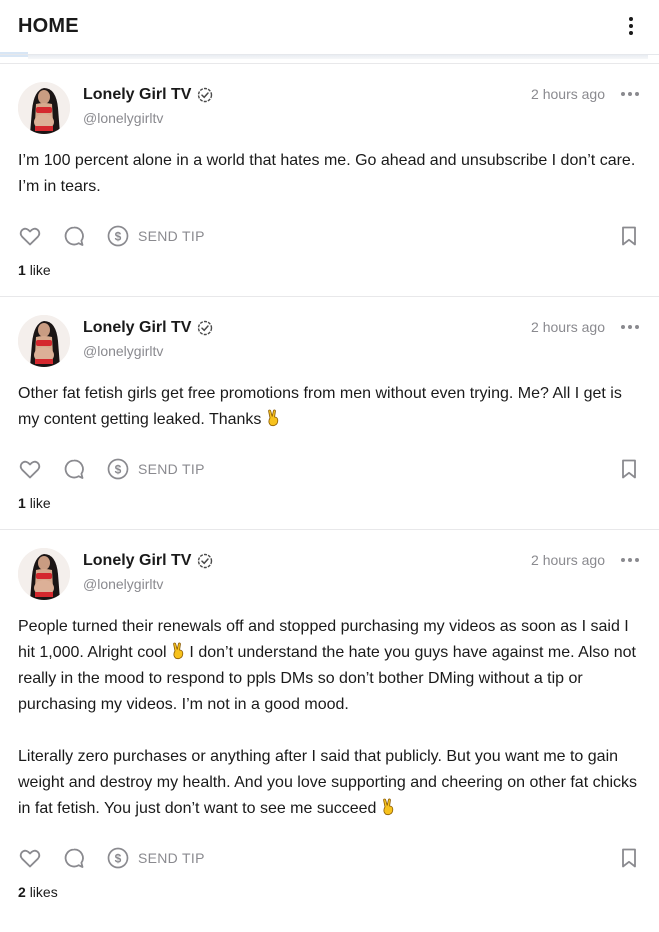  What do you see at coordinates (48, 25) in the screenshot?
I see `page-title: HOME` at bounding box center [48, 25].